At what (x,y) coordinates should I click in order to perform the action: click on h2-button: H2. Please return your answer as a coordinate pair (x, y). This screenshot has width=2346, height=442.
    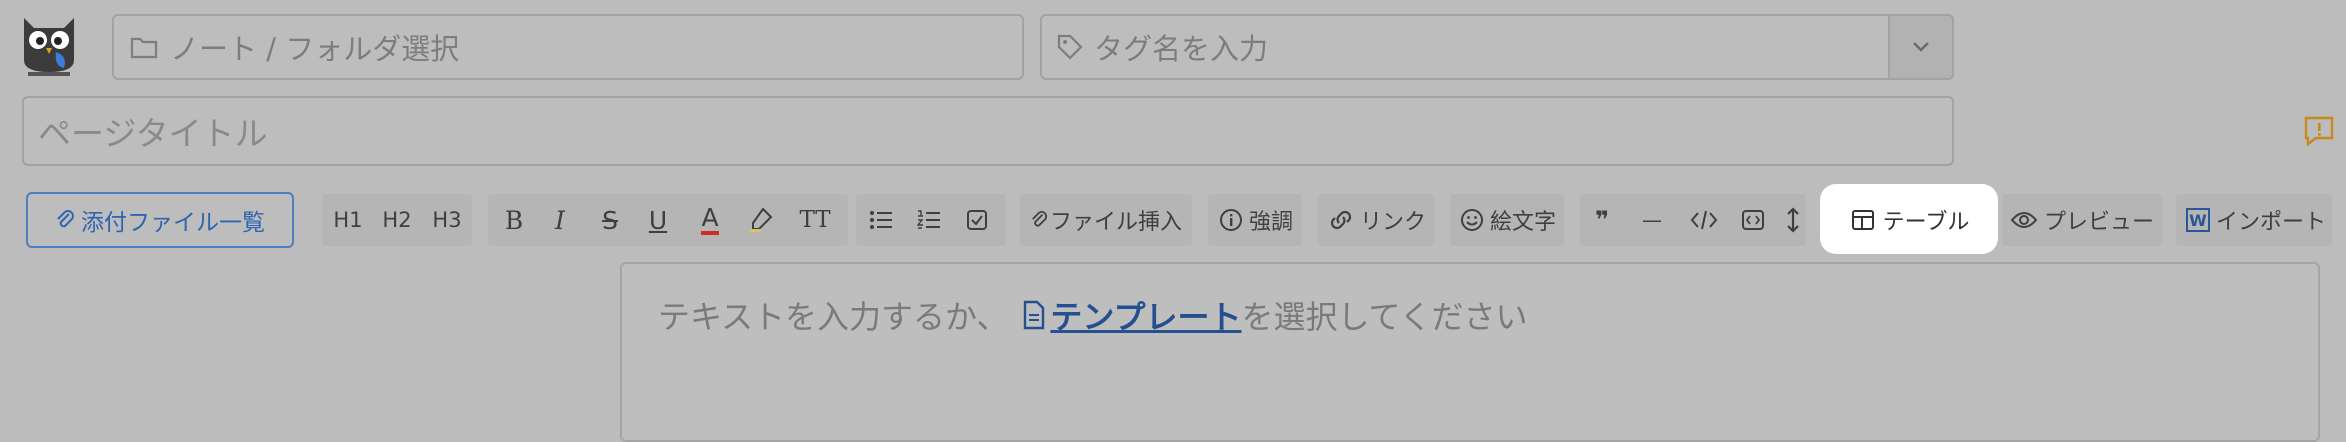
    Looking at the image, I should click on (397, 220).